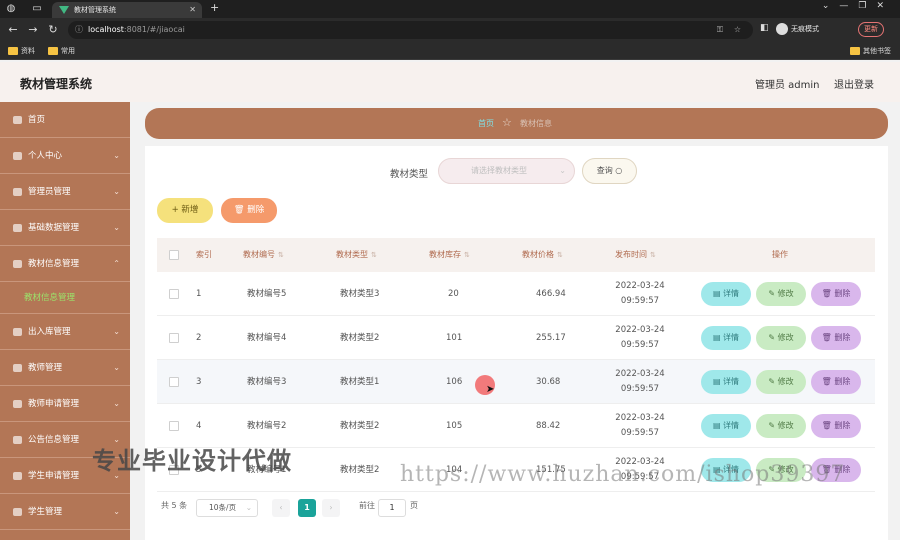  Describe the element at coordinates (17, 228) in the screenshot. I see `data-icon` at that location.